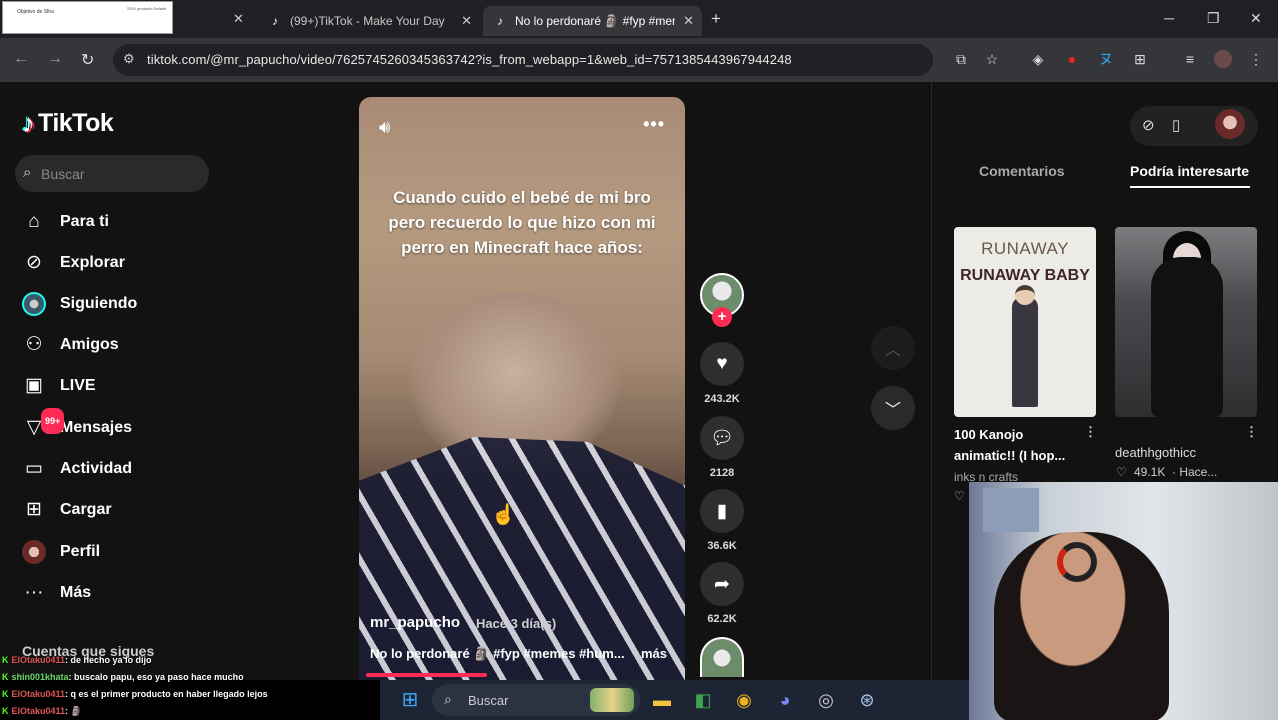 Image resolution: width=1278 pixels, height=720 pixels. I want to click on thumbnail-figure, so click(1187, 337).